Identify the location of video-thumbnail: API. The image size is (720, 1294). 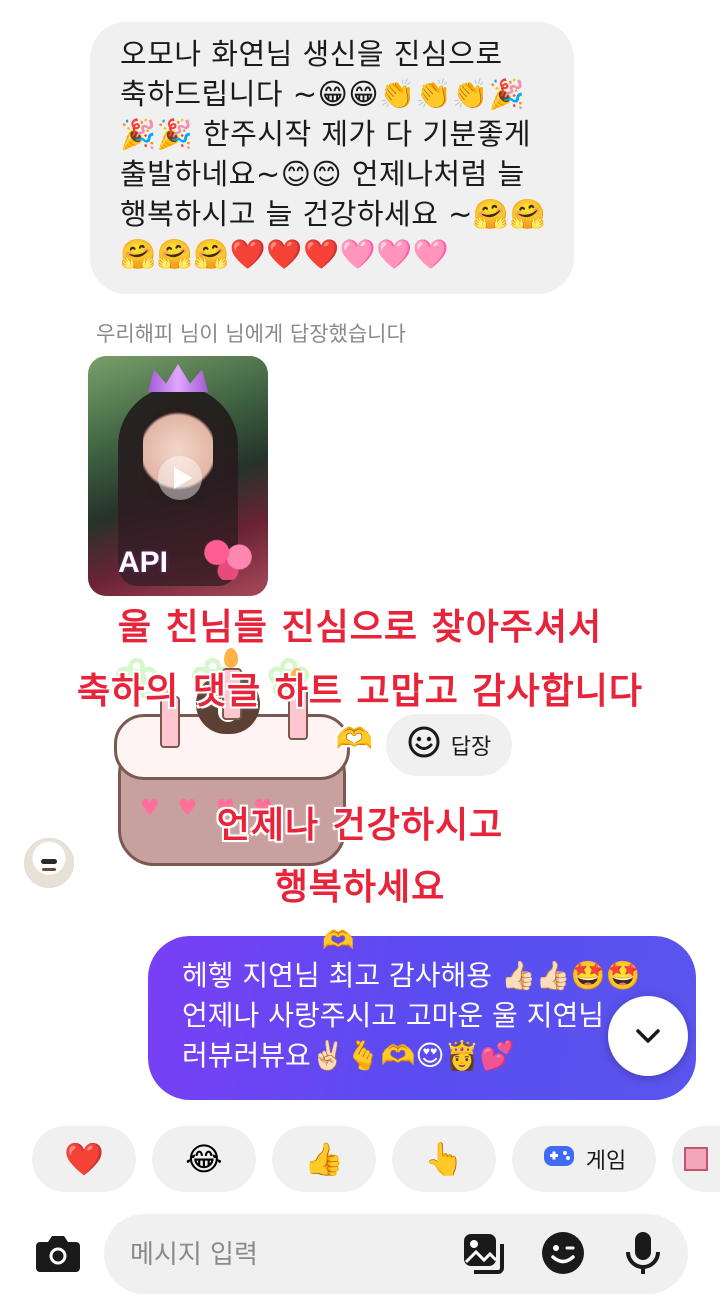
(178, 476).